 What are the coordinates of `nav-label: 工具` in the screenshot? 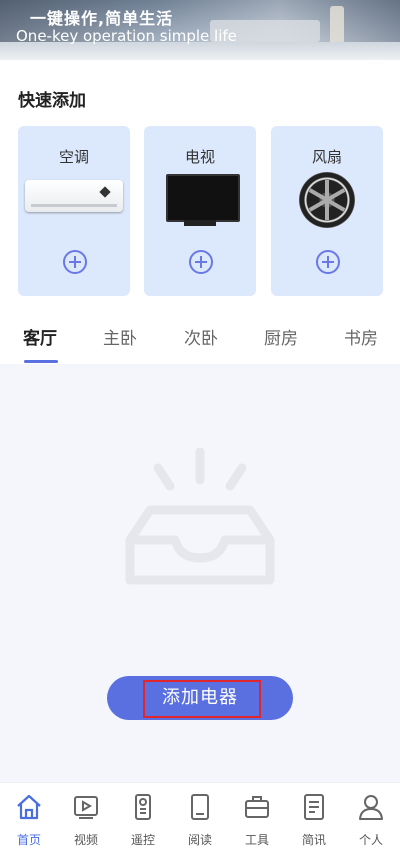 It's located at (256, 840).